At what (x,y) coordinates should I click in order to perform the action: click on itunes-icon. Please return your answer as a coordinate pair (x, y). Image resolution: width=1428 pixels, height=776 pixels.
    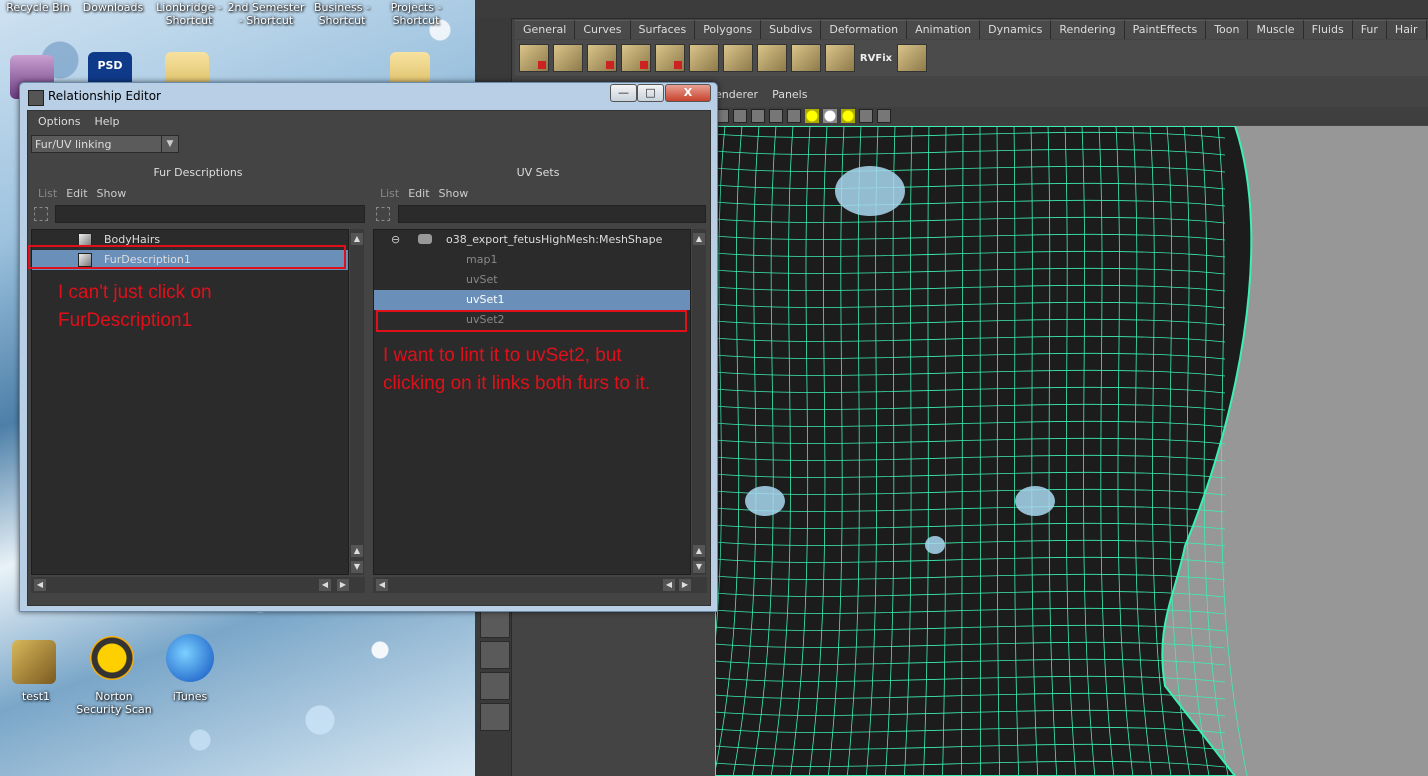
    Looking at the image, I should click on (190, 658).